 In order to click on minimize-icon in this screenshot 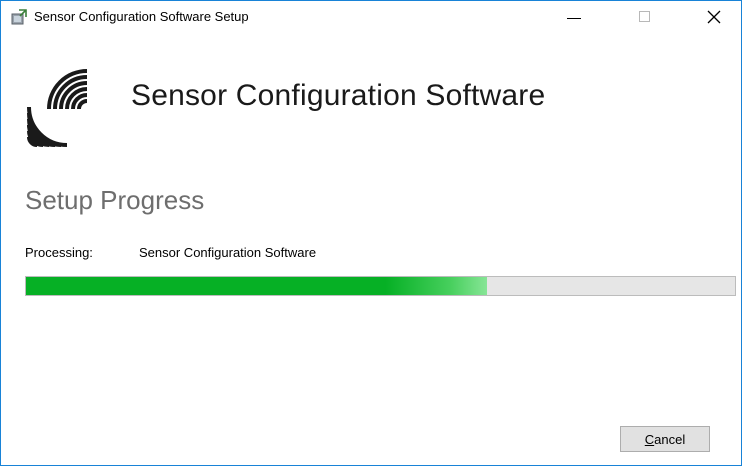, I will do `click(574, 18)`.